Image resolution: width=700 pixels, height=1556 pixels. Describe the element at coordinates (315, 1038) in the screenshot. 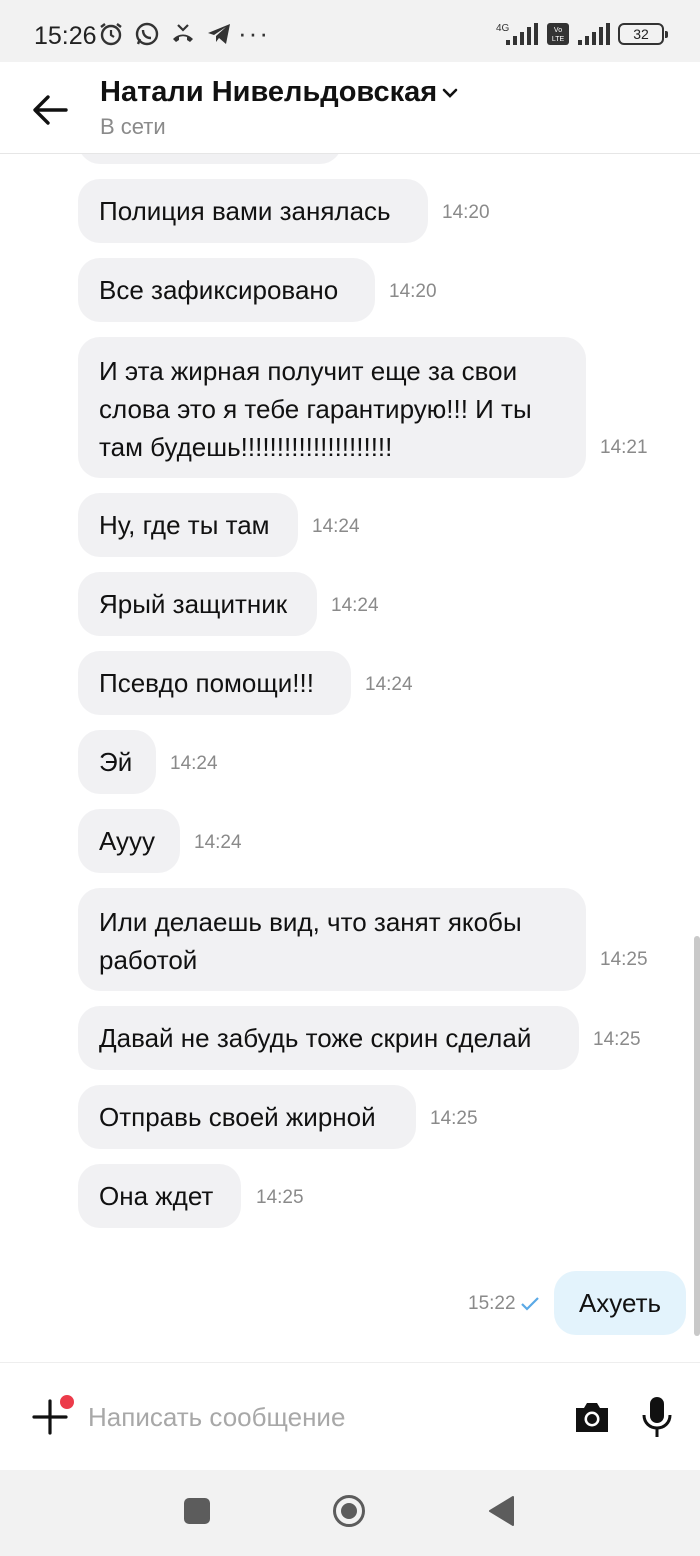

I see `message-text: Давай не забудь тоже скрин сделай` at that location.